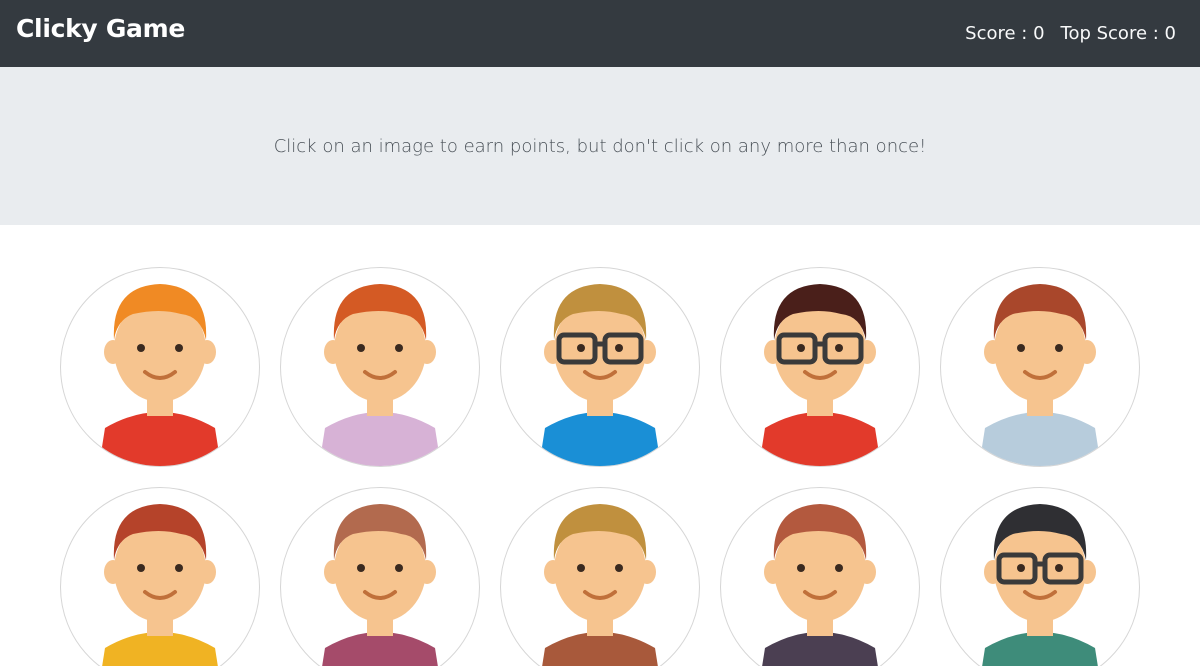 This screenshot has height=666, width=1200. I want to click on avatar-dark-hair-woman-glasses, so click(820, 367).